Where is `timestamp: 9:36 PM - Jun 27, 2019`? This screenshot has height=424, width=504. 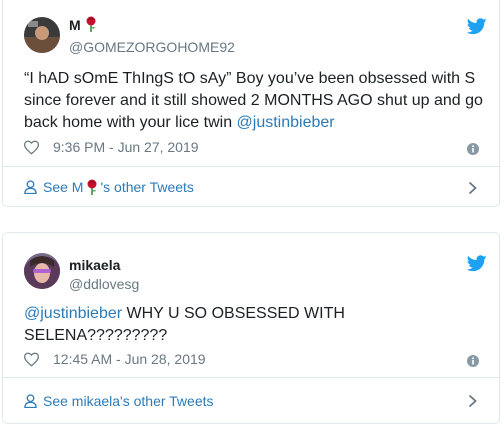 timestamp: 9:36 PM - Jun 27, 2019 is located at coordinates (126, 147).